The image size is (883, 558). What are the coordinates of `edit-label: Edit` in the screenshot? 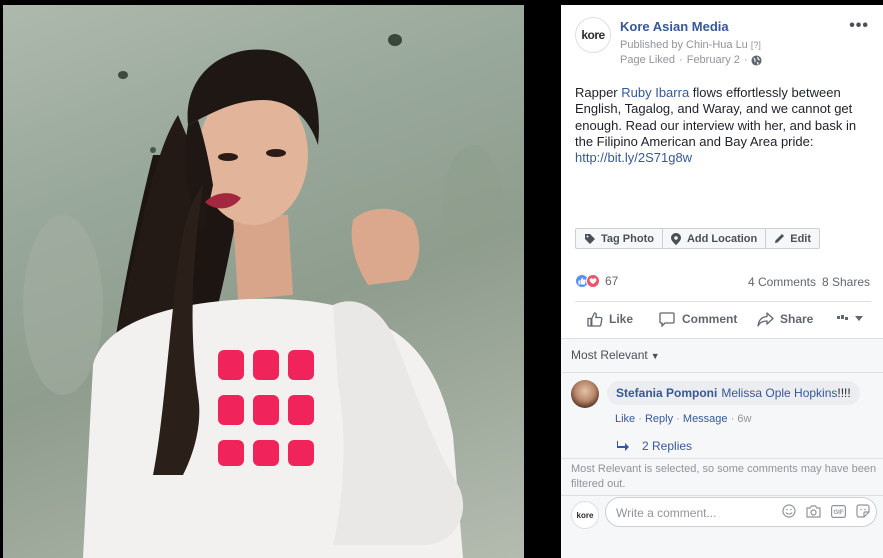 It's located at (801, 238).